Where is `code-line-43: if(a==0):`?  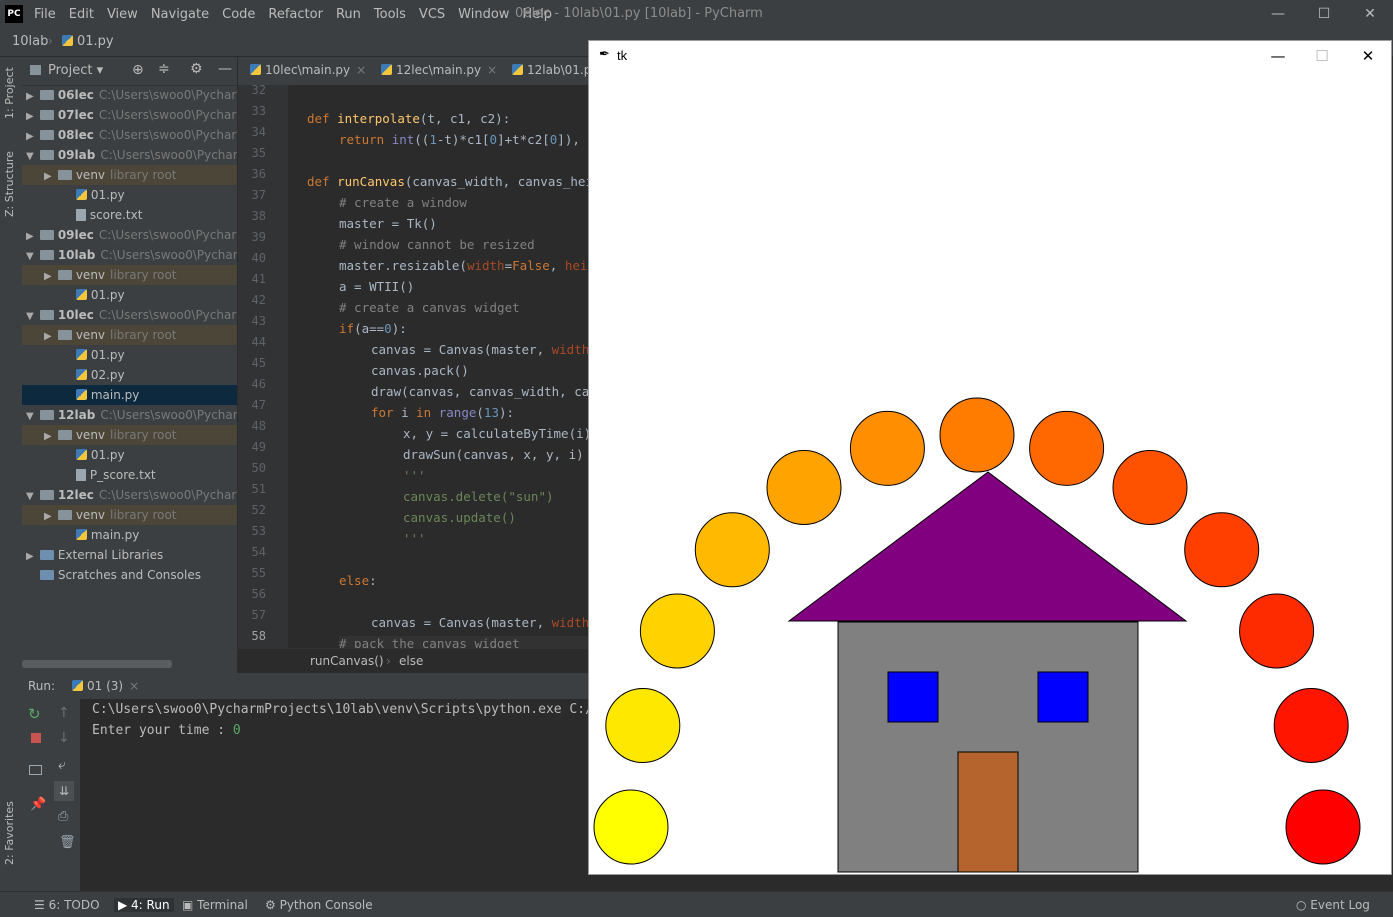 code-line-43: if(a==0): is located at coordinates (373, 328).